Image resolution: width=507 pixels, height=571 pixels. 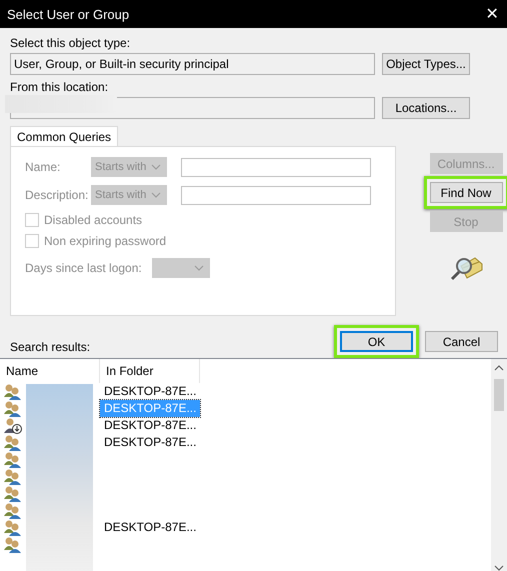 What do you see at coordinates (181, 268) in the screenshot?
I see `dropdown` at bounding box center [181, 268].